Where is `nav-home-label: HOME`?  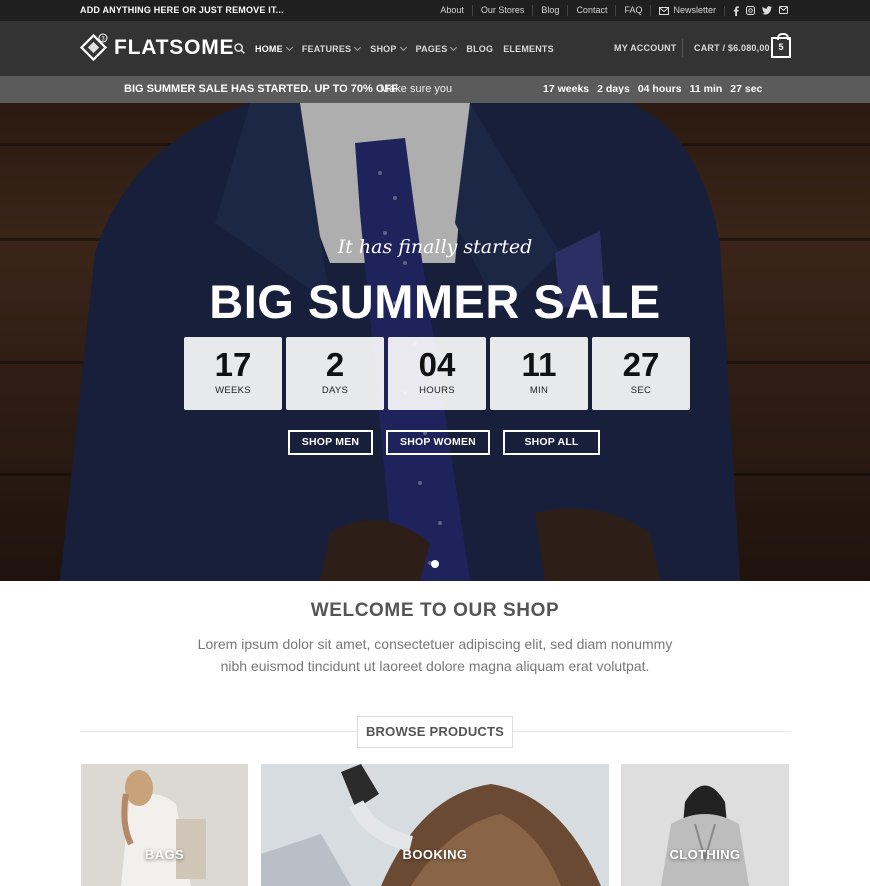
nav-home-label: HOME is located at coordinates (269, 48).